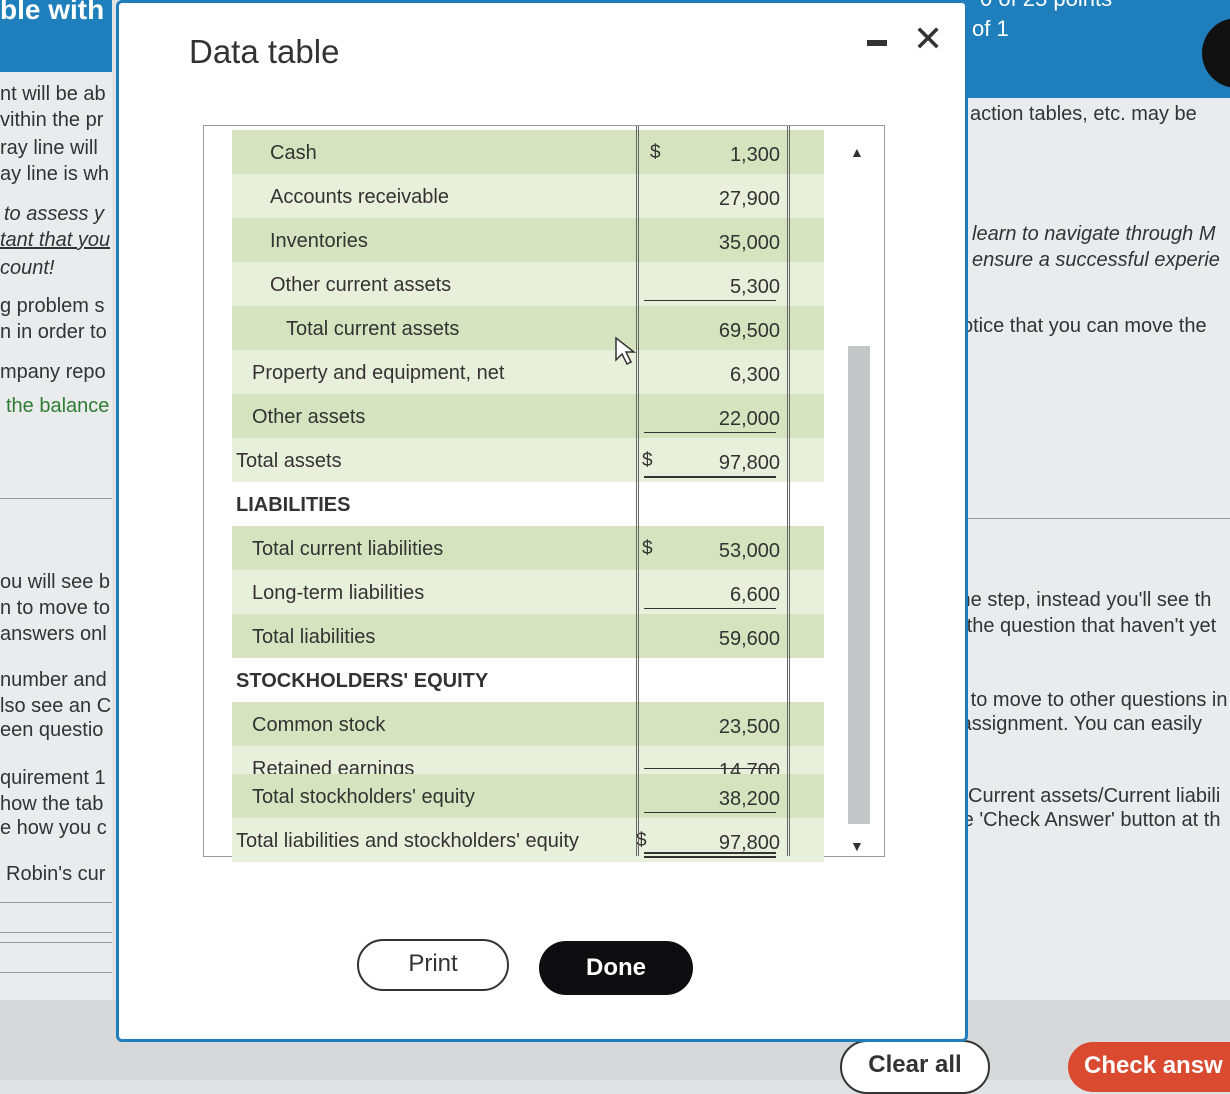  What do you see at coordinates (309, 417) in the screenshot?
I see `row-label: Other assets` at bounding box center [309, 417].